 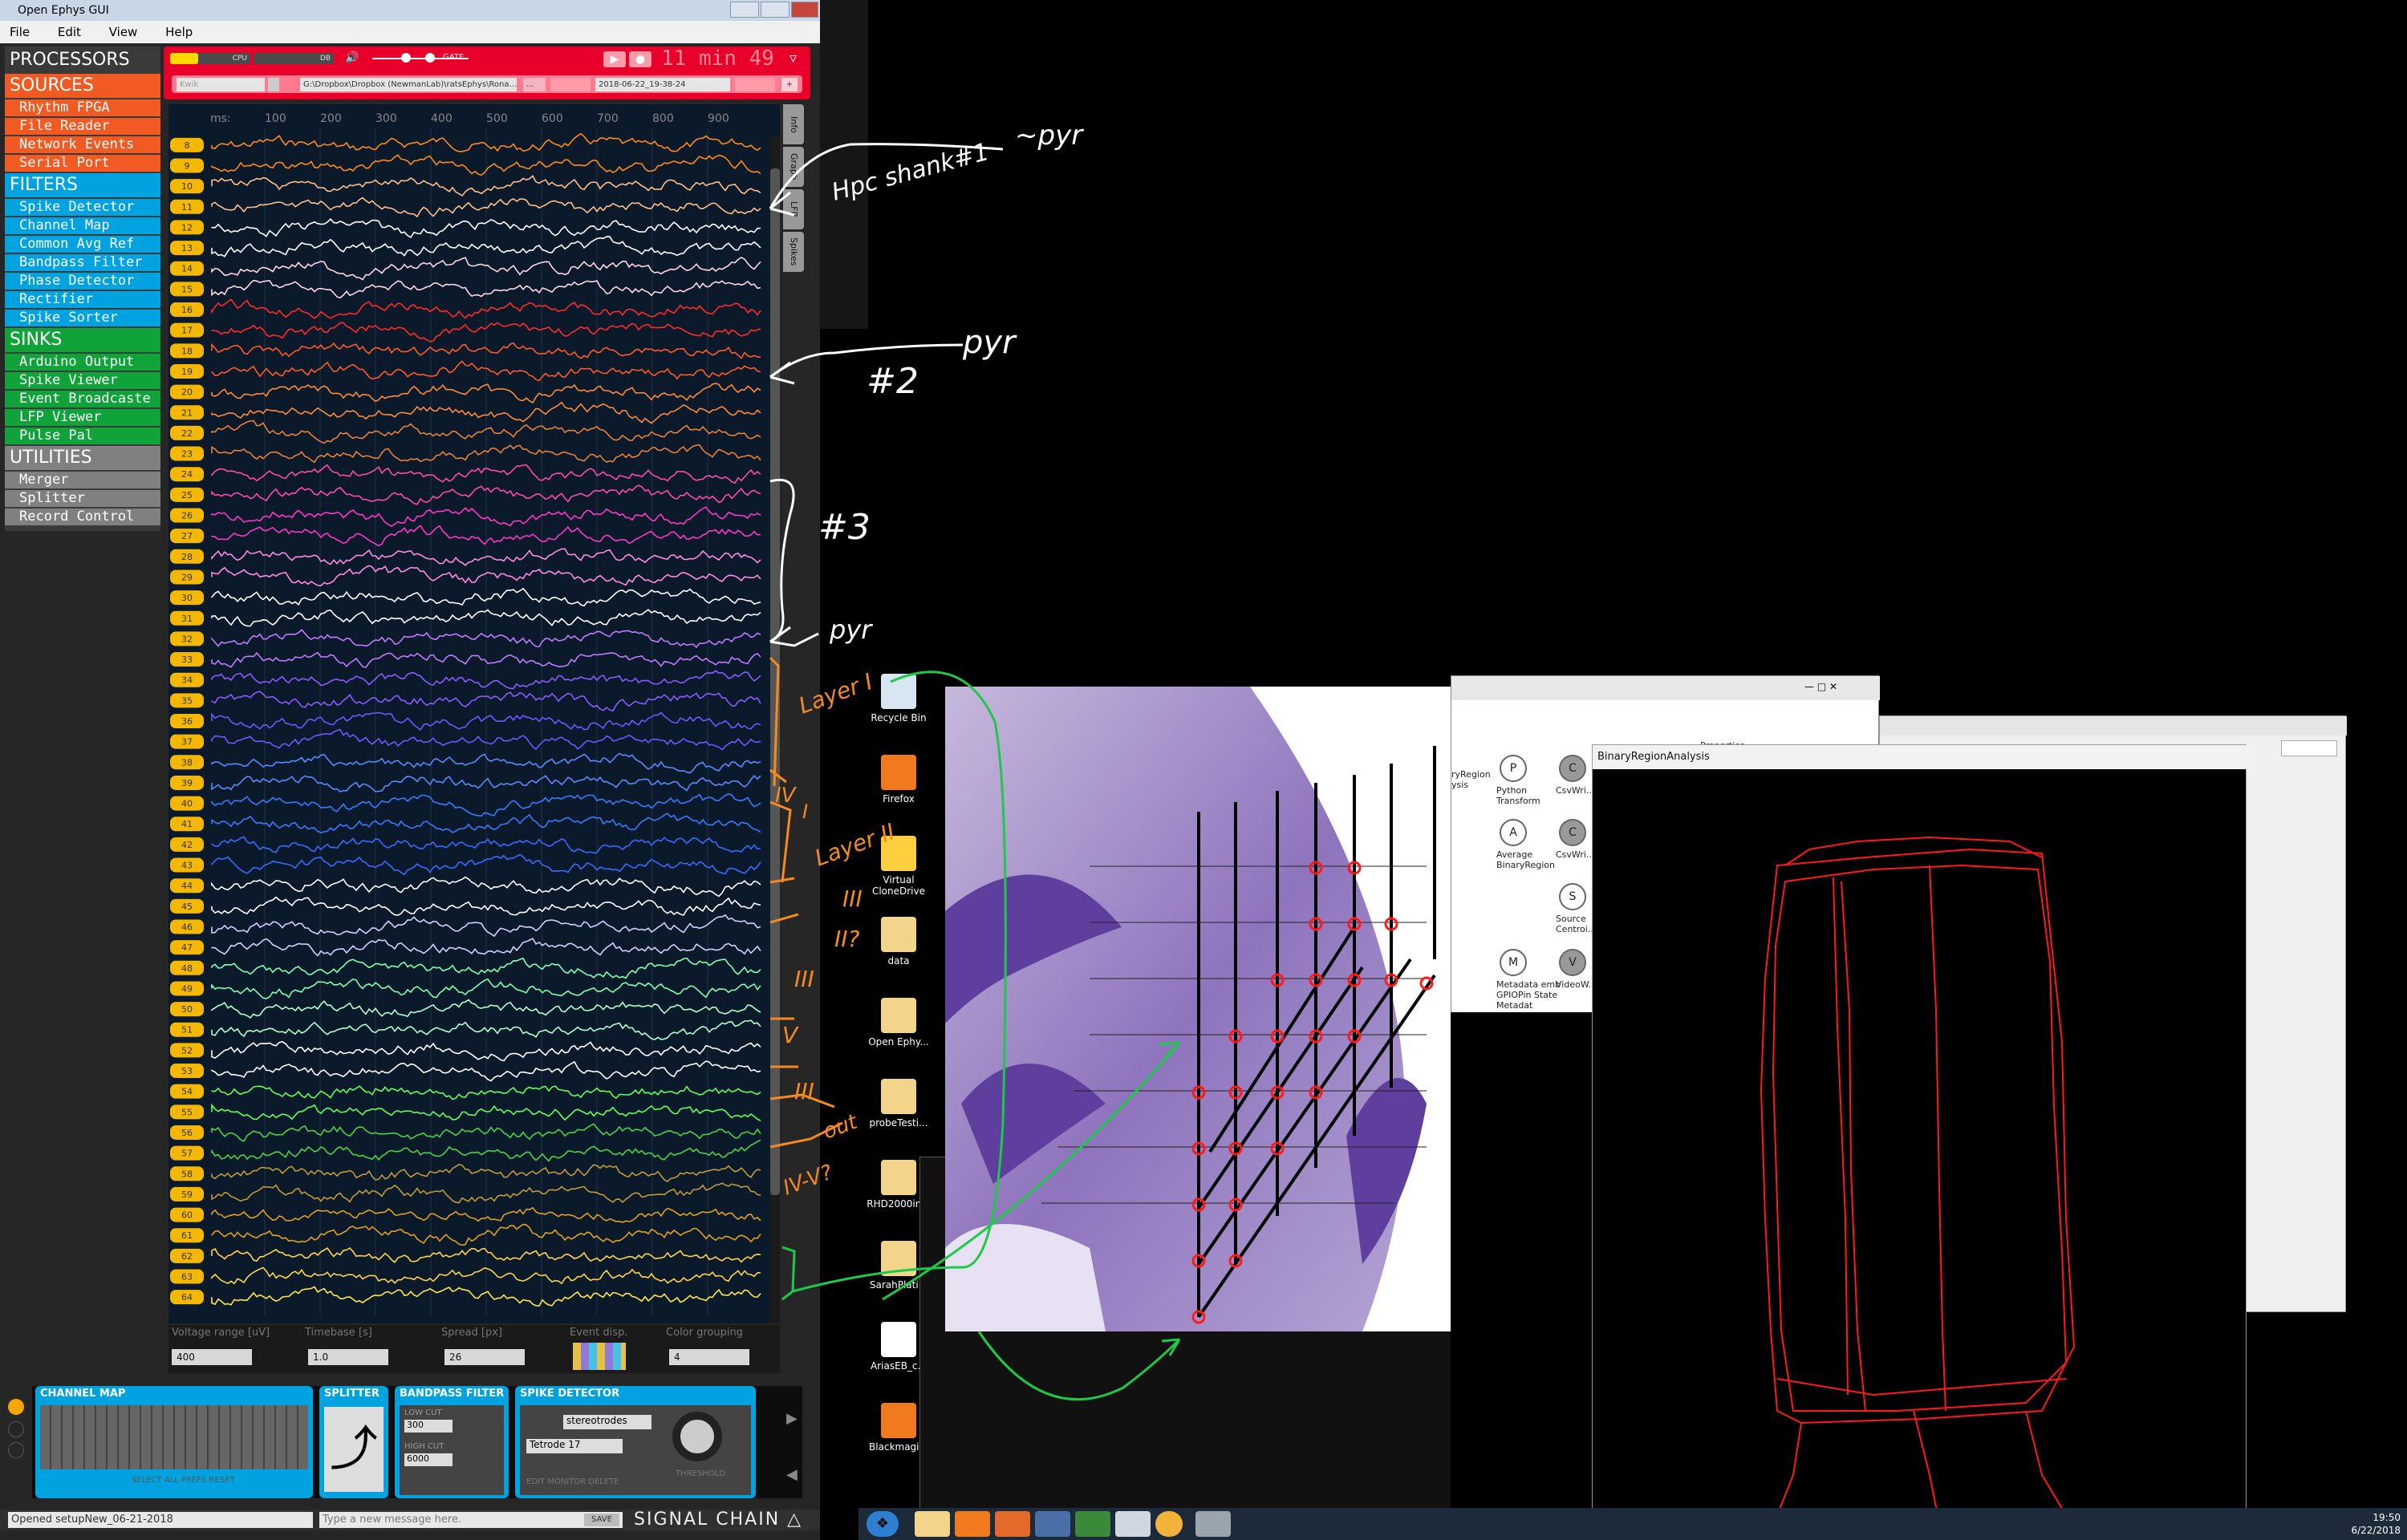 What do you see at coordinates (212, 1357) in the screenshot?
I see `voltage-range-select: 400` at bounding box center [212, 1357].